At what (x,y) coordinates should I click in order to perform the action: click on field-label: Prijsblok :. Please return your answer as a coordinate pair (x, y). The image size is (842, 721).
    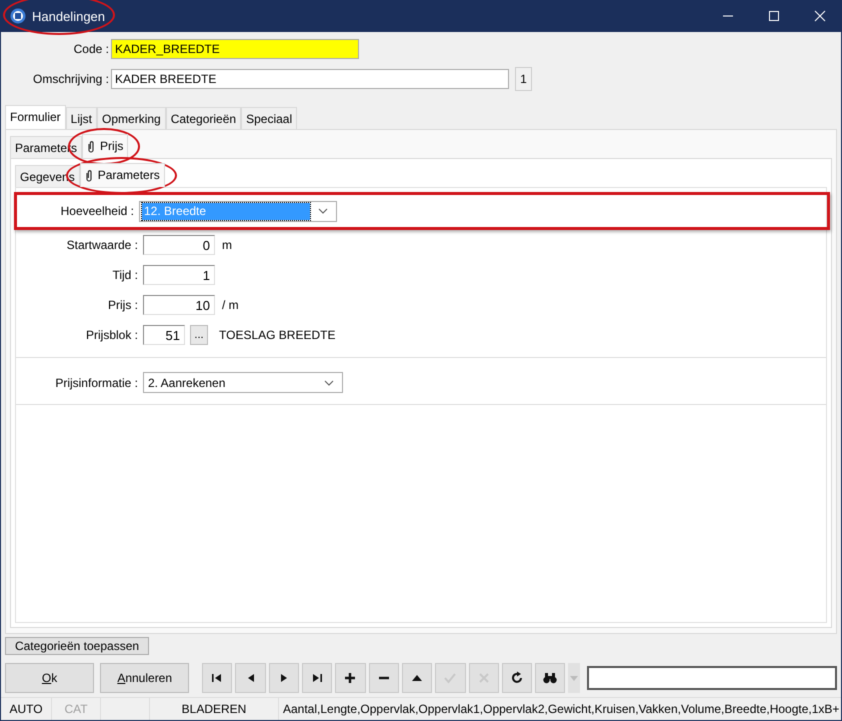
    Looking at the image, I should click on (111, 335).